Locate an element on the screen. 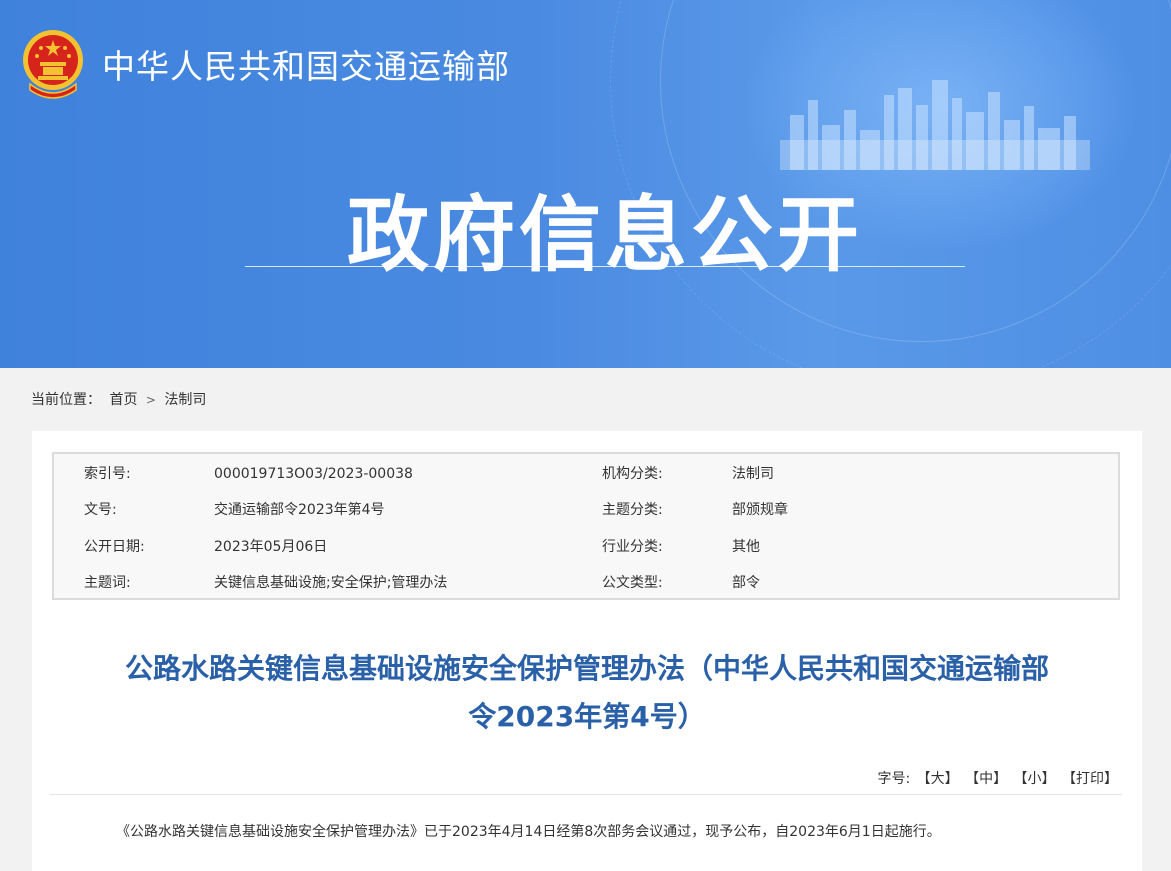 The image size is (1171, 871). metadata-row: 索引号: 000019713O03/2023-00038 机构分类: 法制司 is located at coordinates (586, 474).